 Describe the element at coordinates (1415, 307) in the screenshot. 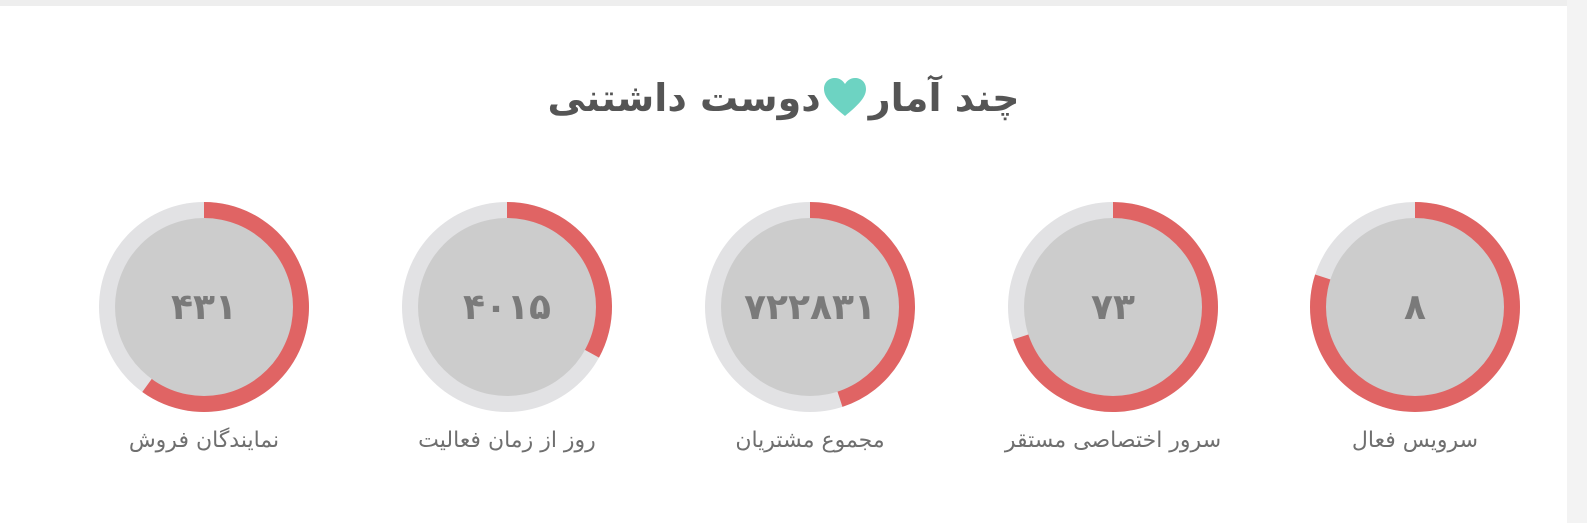

I see `stat-value: ۸` at that location.